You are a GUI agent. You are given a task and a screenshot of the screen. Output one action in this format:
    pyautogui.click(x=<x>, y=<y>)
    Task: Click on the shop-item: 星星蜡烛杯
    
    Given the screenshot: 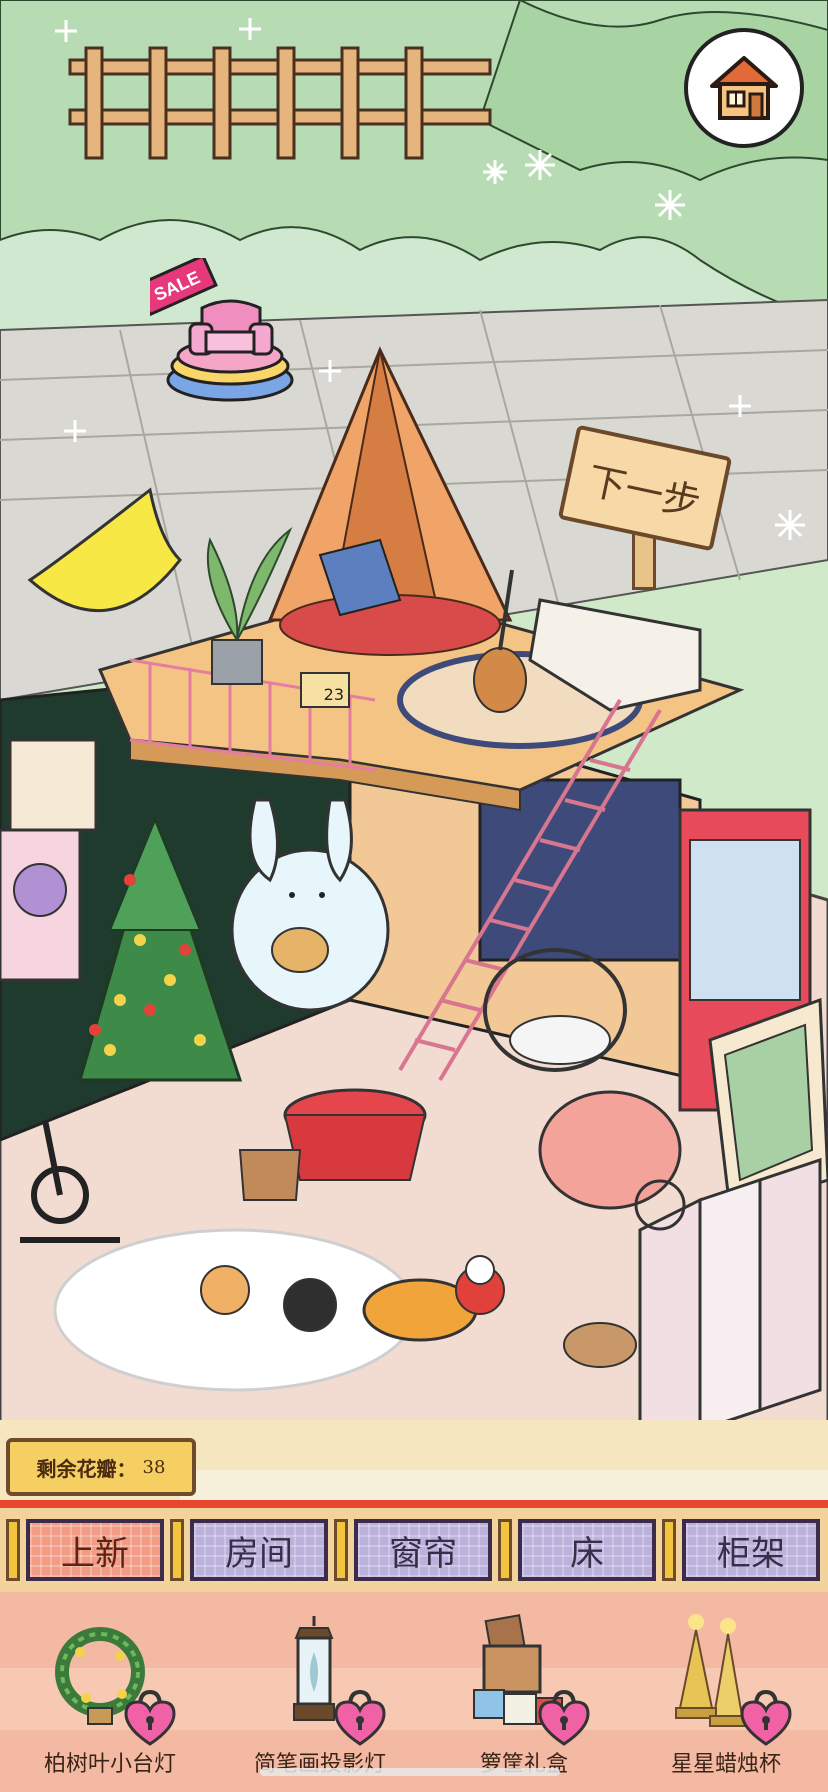 What is the action you would take?
    pyautogui.click(x=726, y=1702)
    